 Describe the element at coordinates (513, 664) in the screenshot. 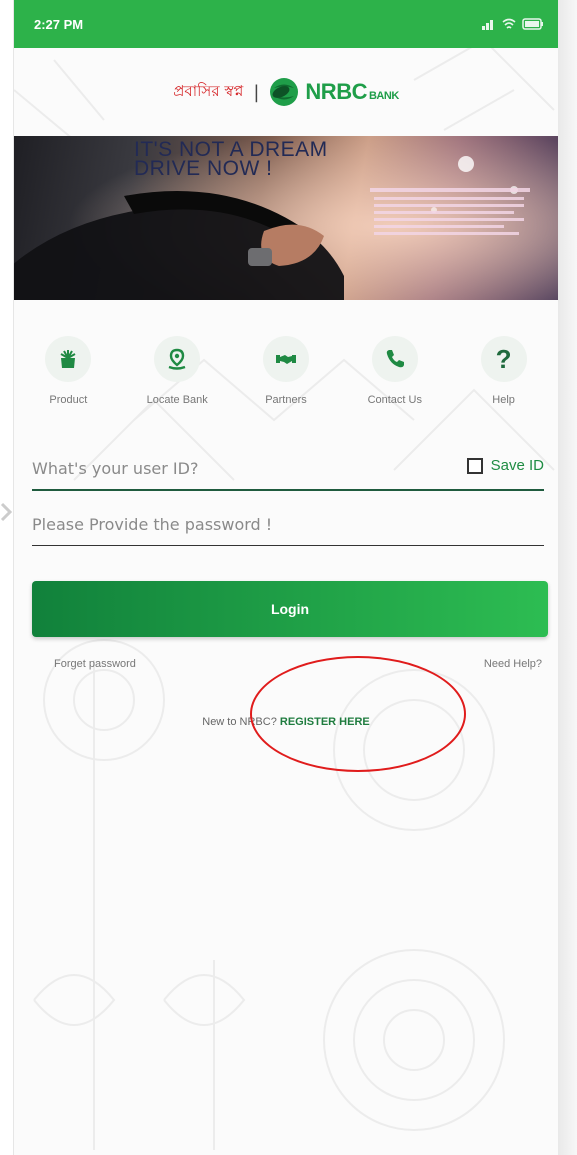

I see `need-help-link: Need Help?` at that location.